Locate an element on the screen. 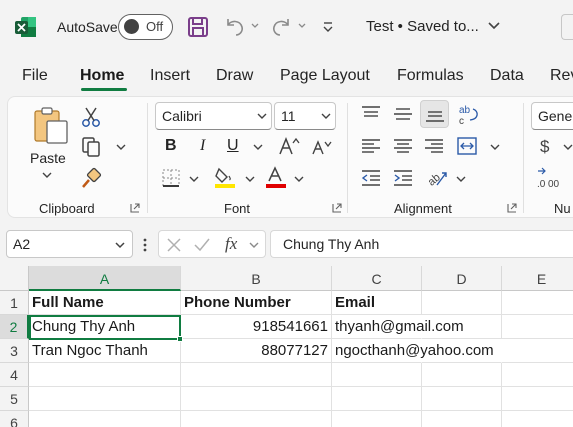 The height and width of the screenshot is (427, 573). align-left-icon is located at coordinates (371, 146).